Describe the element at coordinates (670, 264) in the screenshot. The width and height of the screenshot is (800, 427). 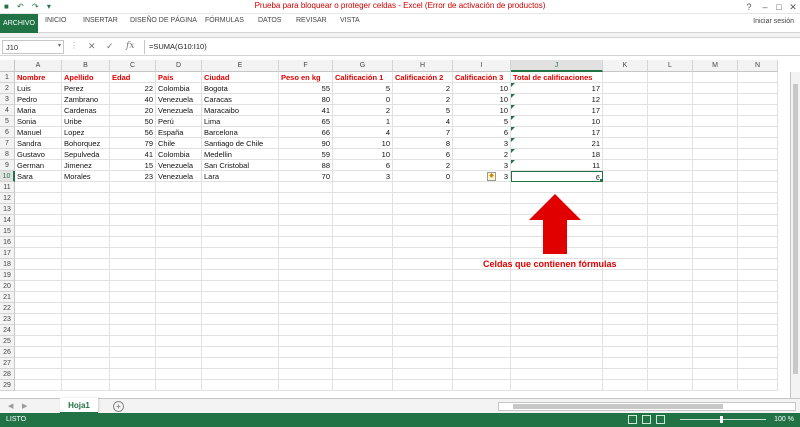
I see `cell-l18` at that location.